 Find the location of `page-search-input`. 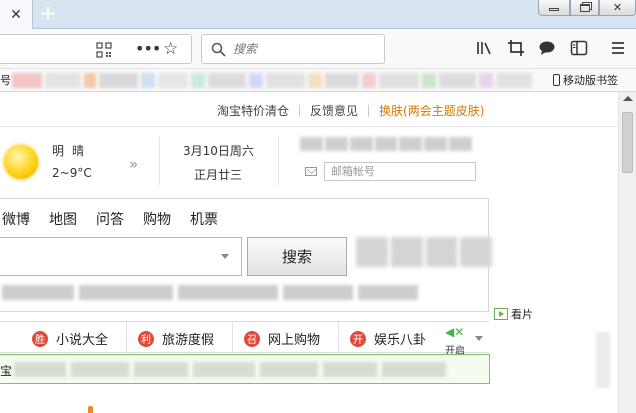

page-search-input is located at coordinates (121, 256).